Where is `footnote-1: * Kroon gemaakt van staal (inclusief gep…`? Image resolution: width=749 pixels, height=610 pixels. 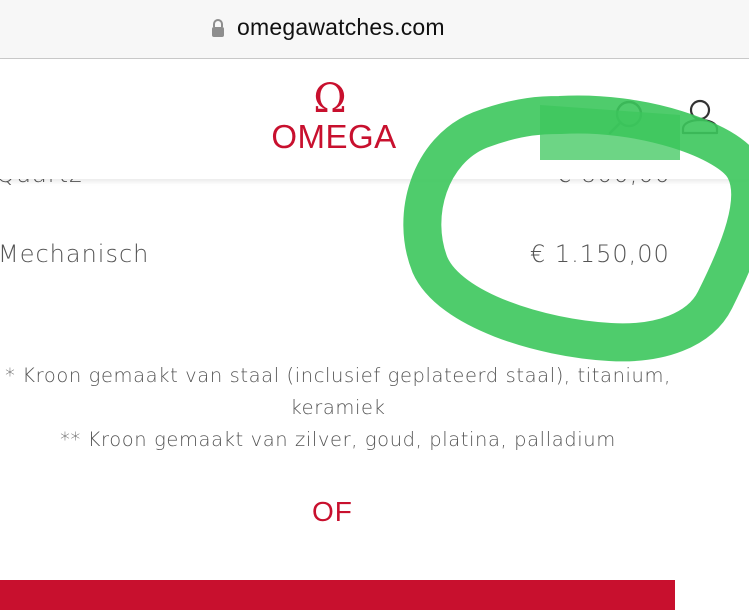 footnote-1: * Kroon gemaakt van staal (inclusief gep… is located at coordinates (338, 391).